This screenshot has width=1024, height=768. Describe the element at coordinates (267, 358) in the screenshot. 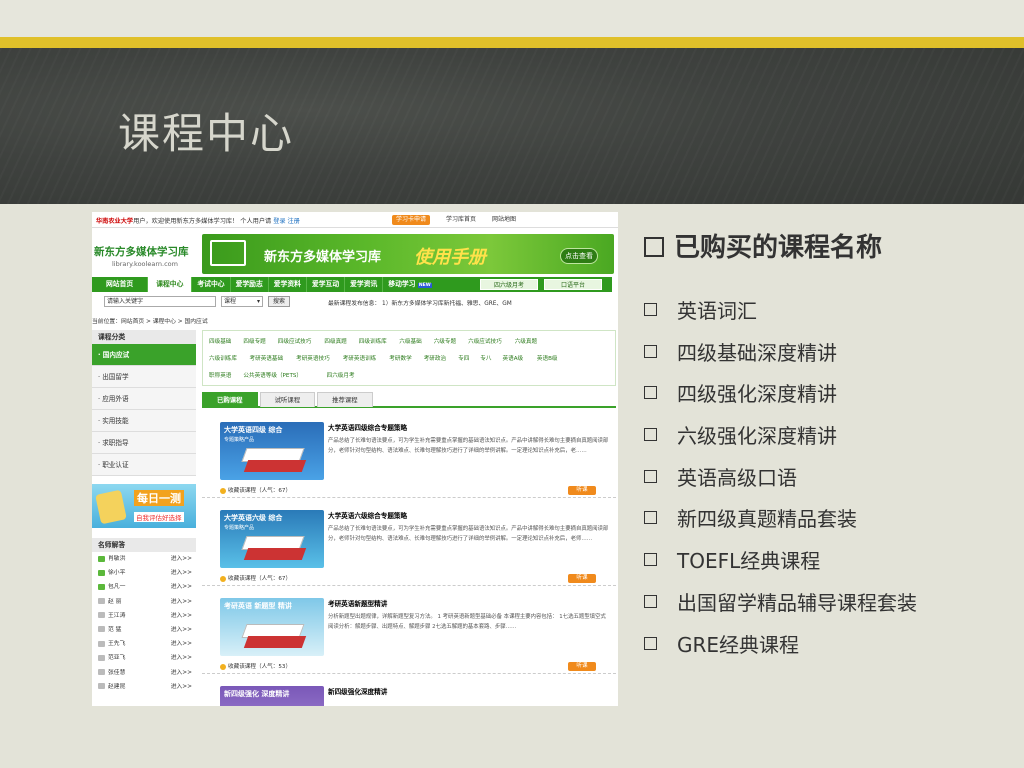

I see `subcategory-link: 考研英语基础` at that location.